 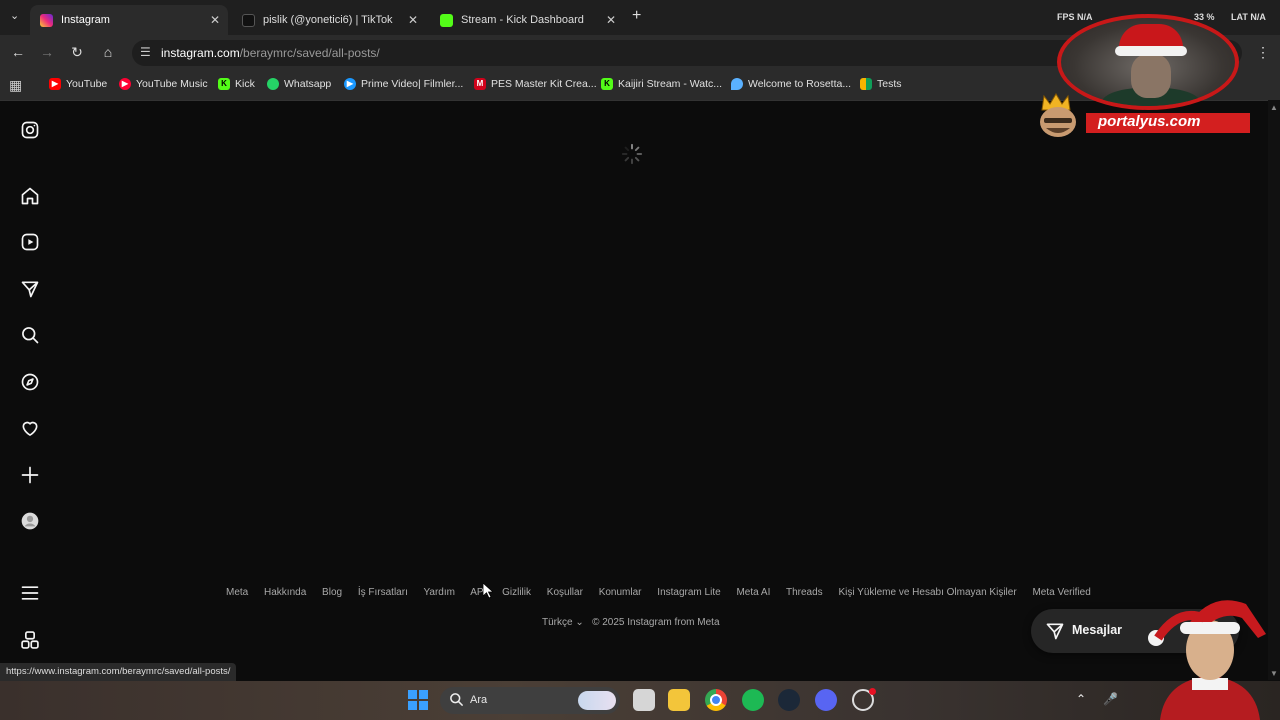 I want to click on home-icon, so click(x=30, y=196).